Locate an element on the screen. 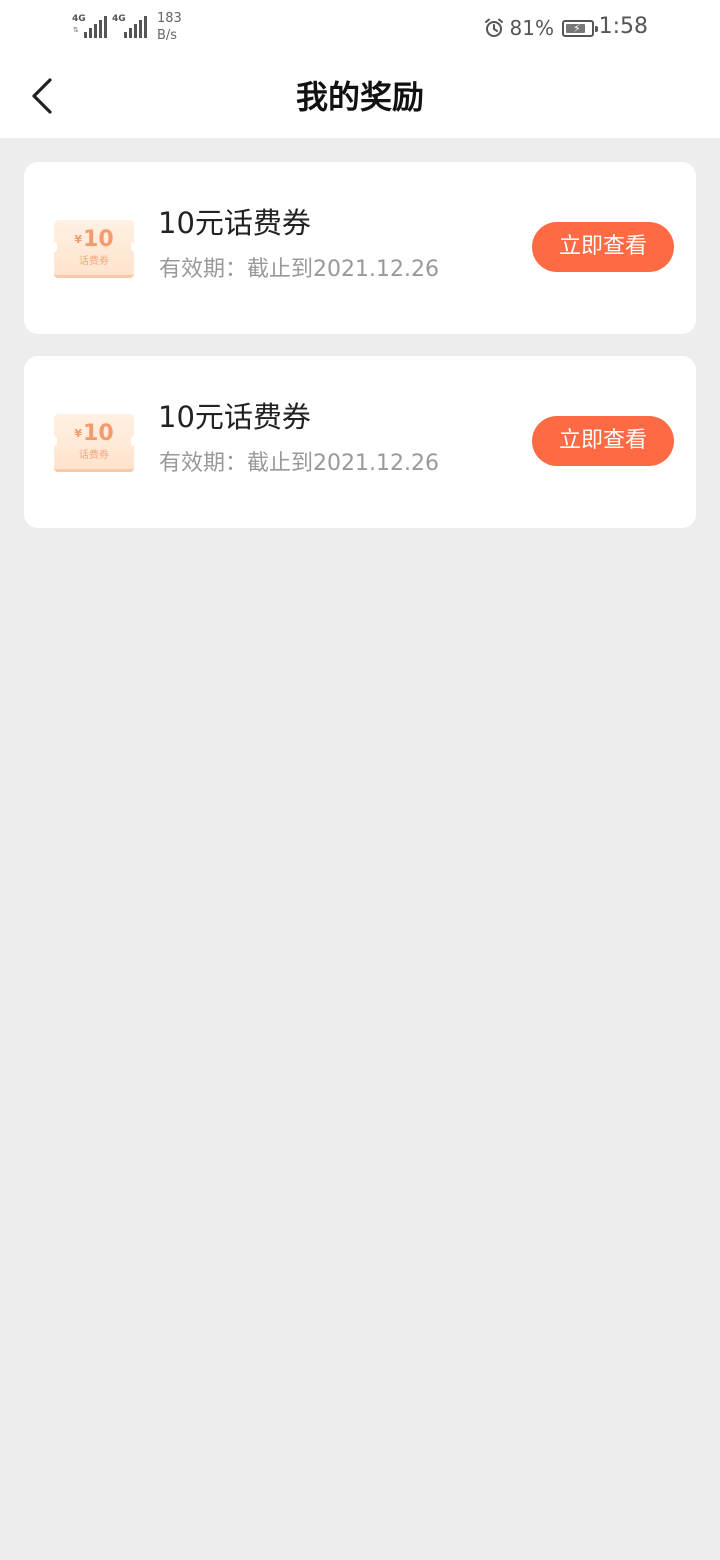  battery-percent: 81% is located at coordinates (531, 28).